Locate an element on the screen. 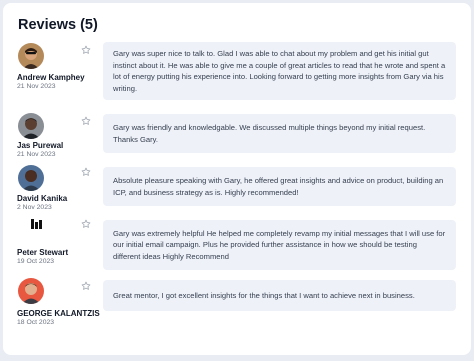 Image resolution: width=474 pixels, height=361 pixels. reviewer-name: Peter Stewart is located at coordinates (43, 252).